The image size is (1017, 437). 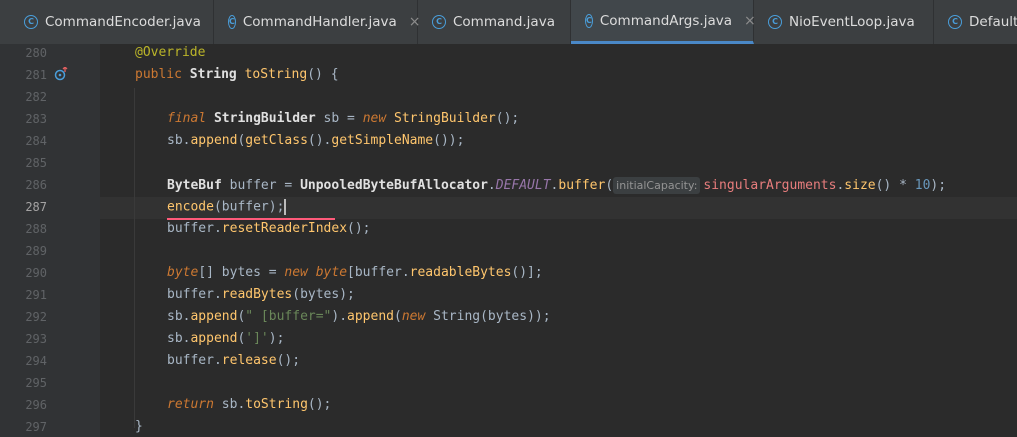 What do you see at coordinates (36, 361) in the screenshot?
I see `line-number: 294` at bounding box center [36, 361].